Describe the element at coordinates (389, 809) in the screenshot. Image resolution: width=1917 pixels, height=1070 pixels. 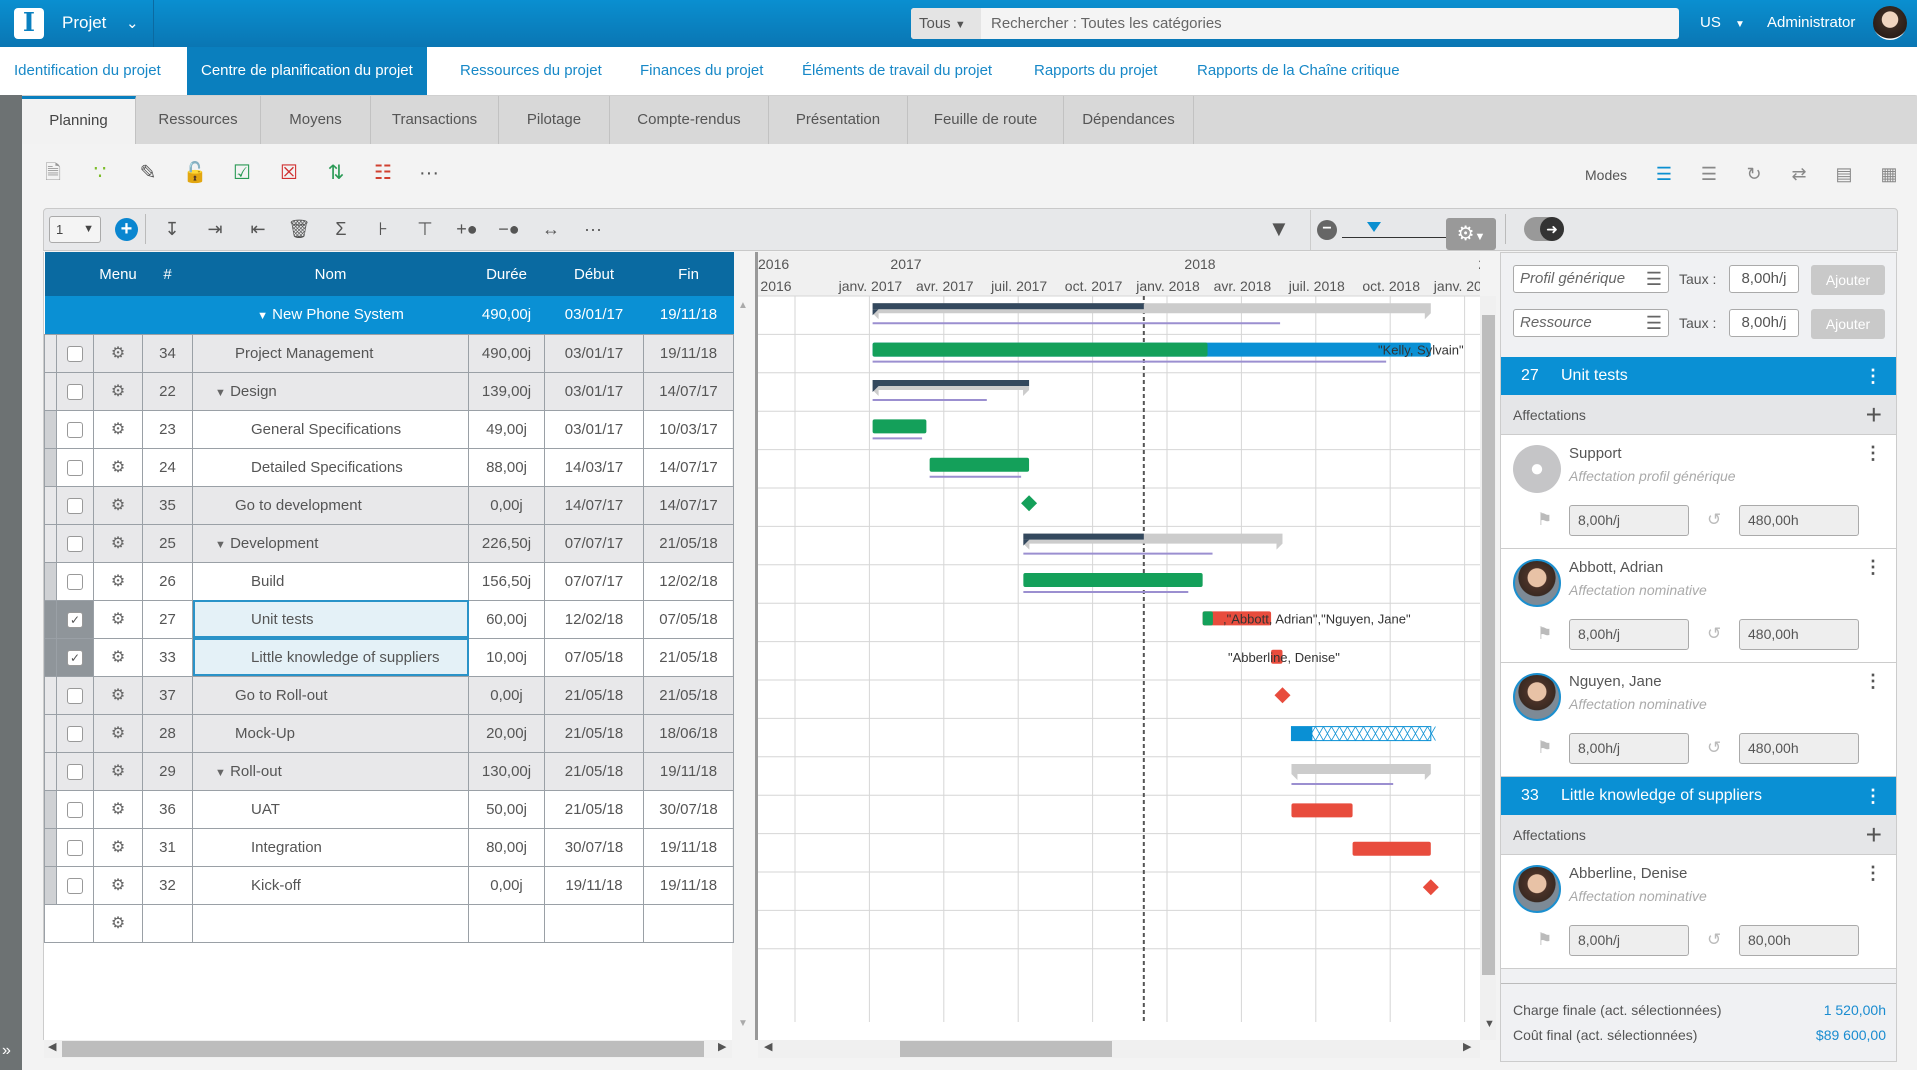
I see `table-row: ⚙ 36 UAT 50,00j 21/05/18 30/07/18` at that location.